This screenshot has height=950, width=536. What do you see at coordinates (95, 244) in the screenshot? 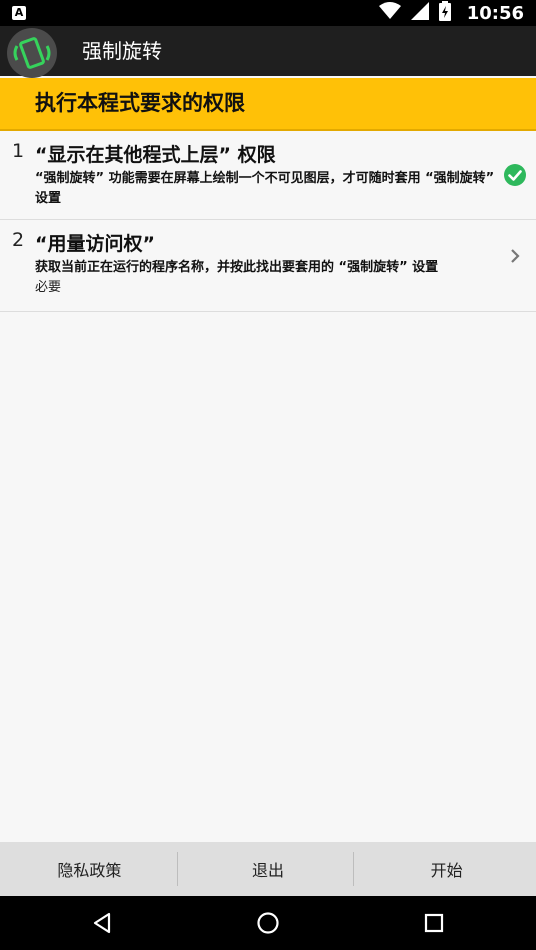
I see `permission-title: “用量访问权”` at bounding box center [95, 244].